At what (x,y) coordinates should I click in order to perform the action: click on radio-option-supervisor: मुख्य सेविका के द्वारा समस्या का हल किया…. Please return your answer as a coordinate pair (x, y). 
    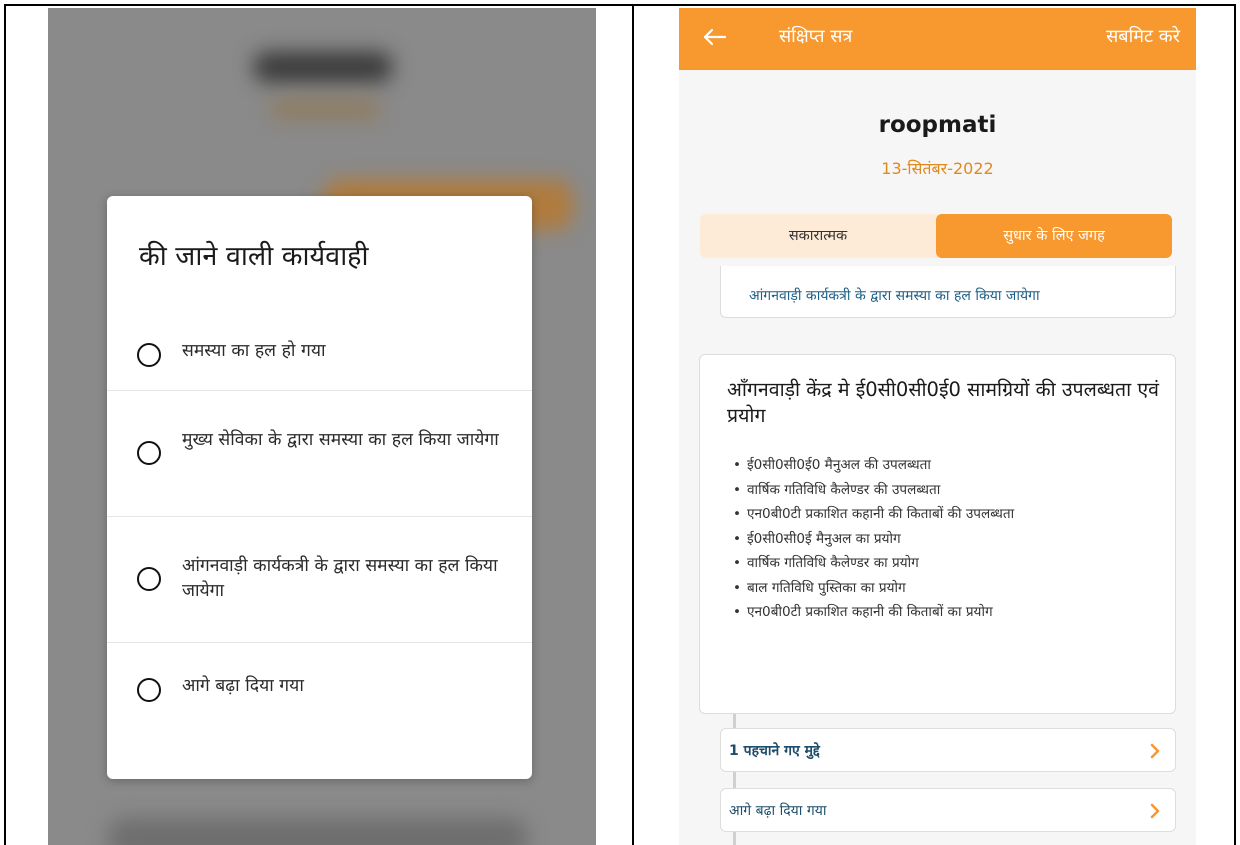
    Looking at the image, I should click on (319, 453).